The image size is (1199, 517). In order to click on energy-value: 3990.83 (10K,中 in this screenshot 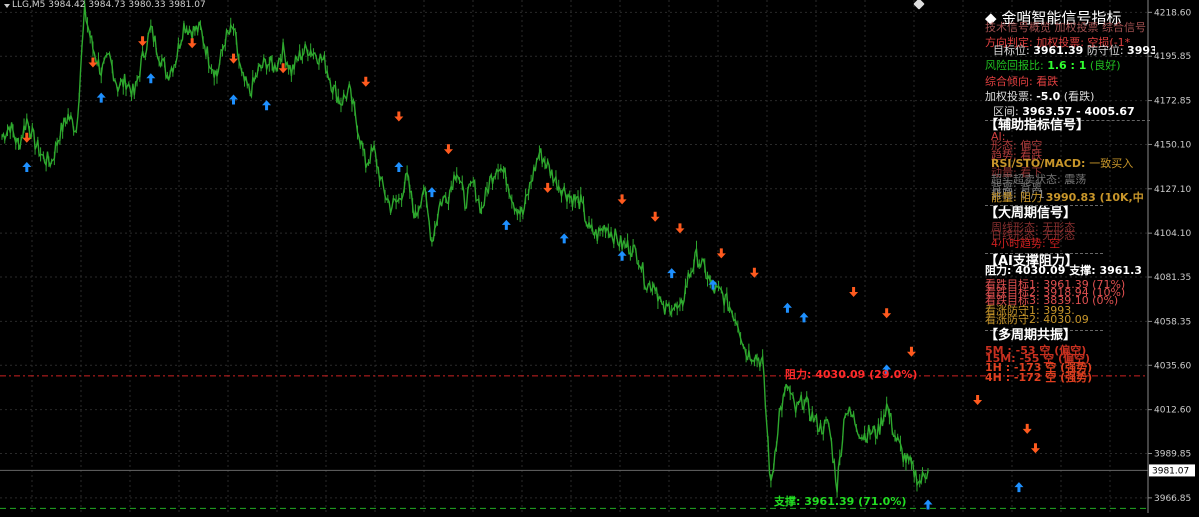, I will do `click(1094, 197)`.